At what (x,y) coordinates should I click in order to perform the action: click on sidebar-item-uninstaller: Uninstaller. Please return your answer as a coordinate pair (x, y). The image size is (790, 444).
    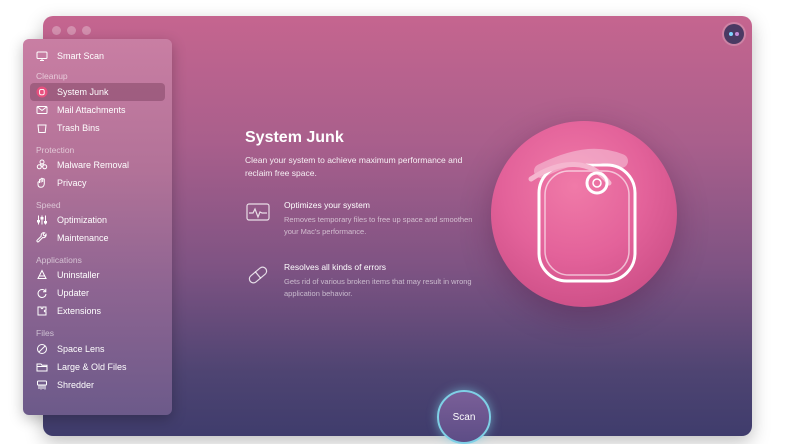
    Looking at the image, I should click on (97, 275).